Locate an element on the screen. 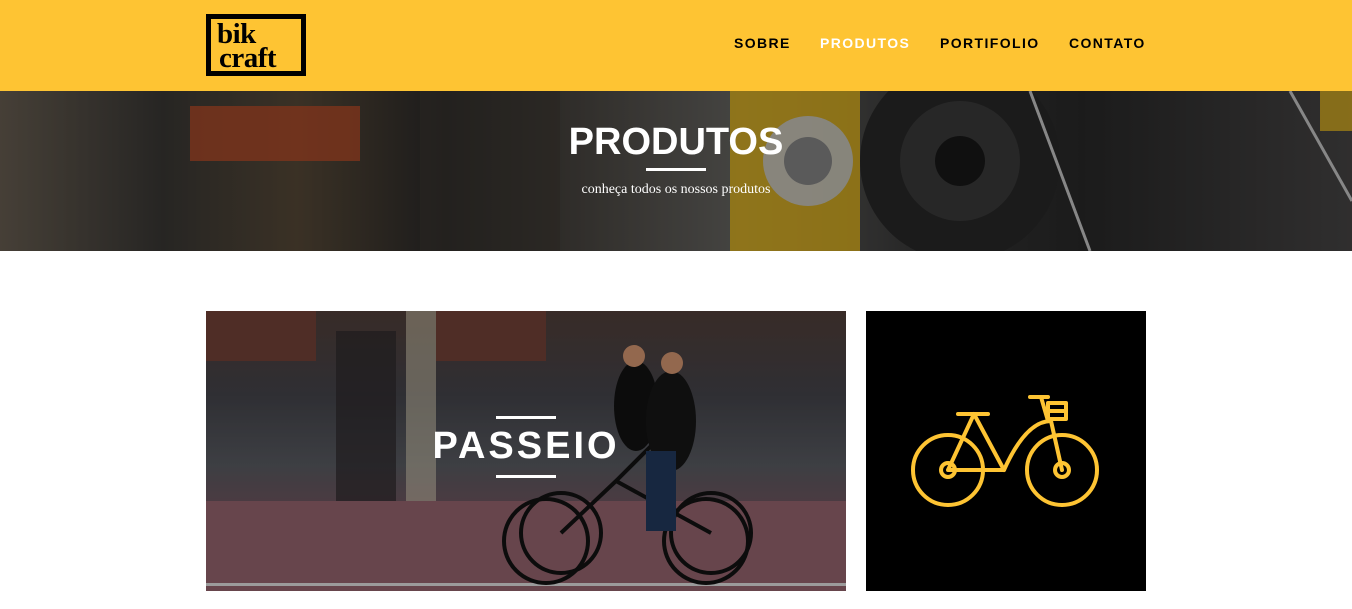 The height and width of the screenshot is (609, 1352). title-underline is located at coordinates (676, 169).